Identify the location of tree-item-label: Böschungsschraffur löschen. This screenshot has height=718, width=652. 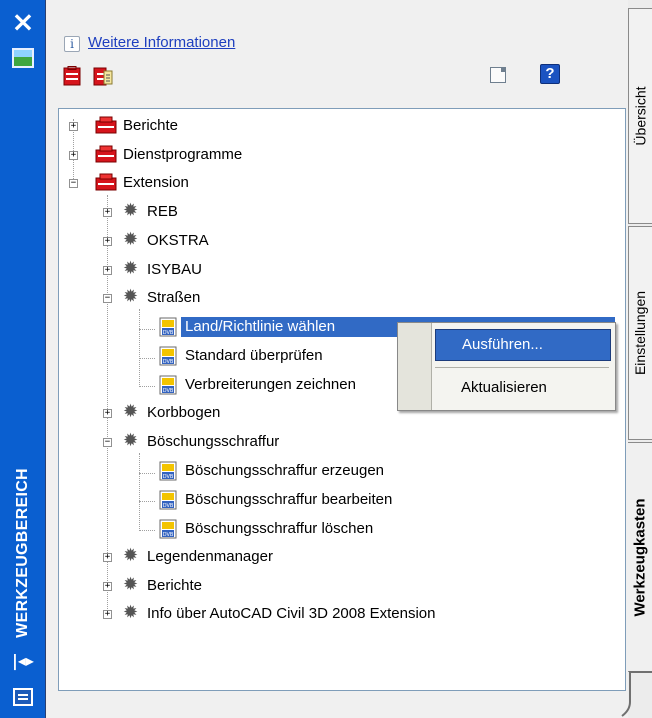
(279, 528).